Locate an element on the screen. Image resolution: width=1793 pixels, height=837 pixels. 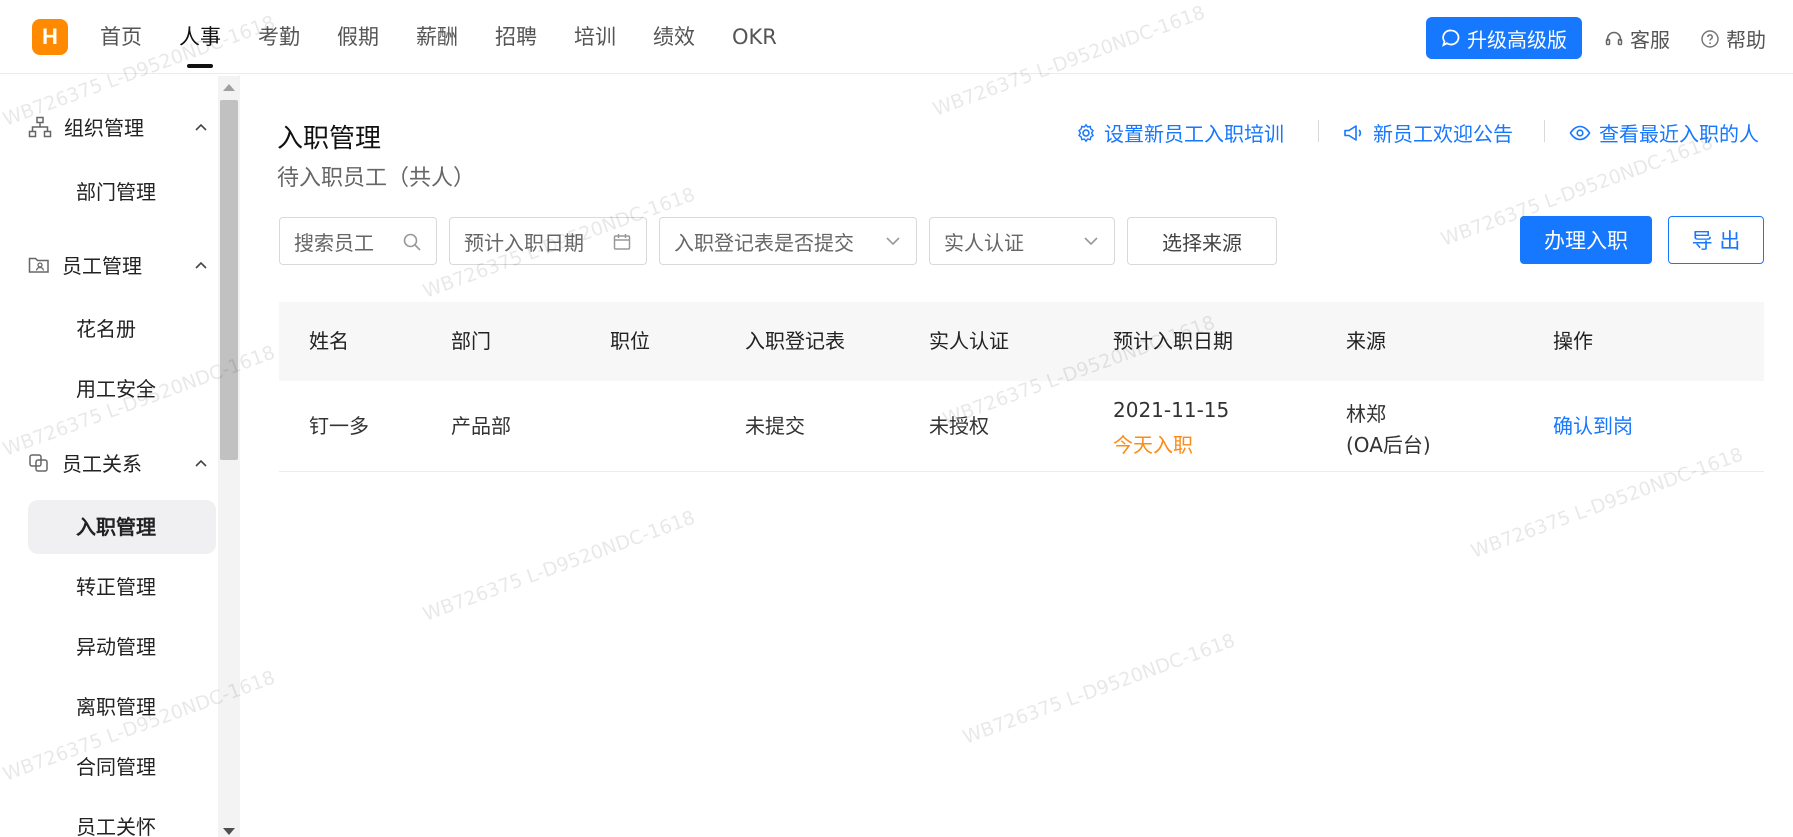
sidebar-group-label: 员工管理 is located at coordinates (102, 266).